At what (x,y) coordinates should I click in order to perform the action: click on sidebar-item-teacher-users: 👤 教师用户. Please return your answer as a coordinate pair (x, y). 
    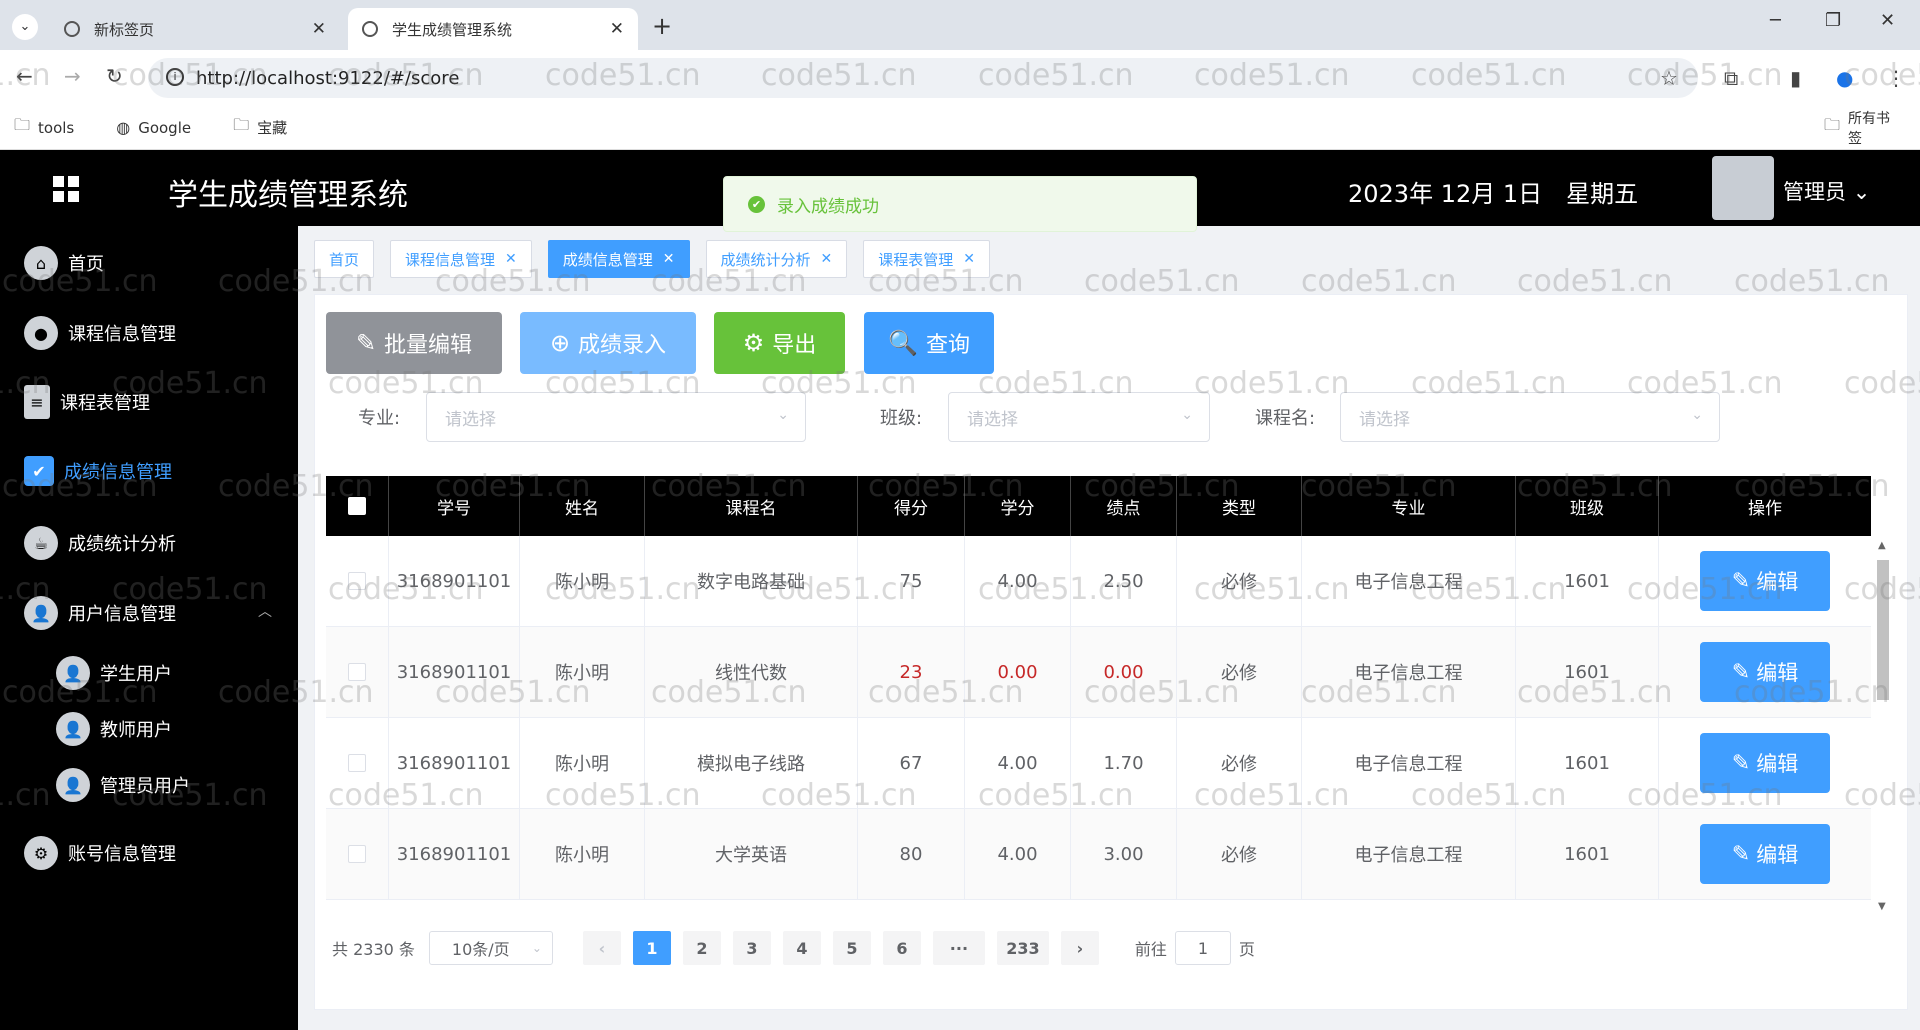
    Looking at the image, I should click on (114, 729).